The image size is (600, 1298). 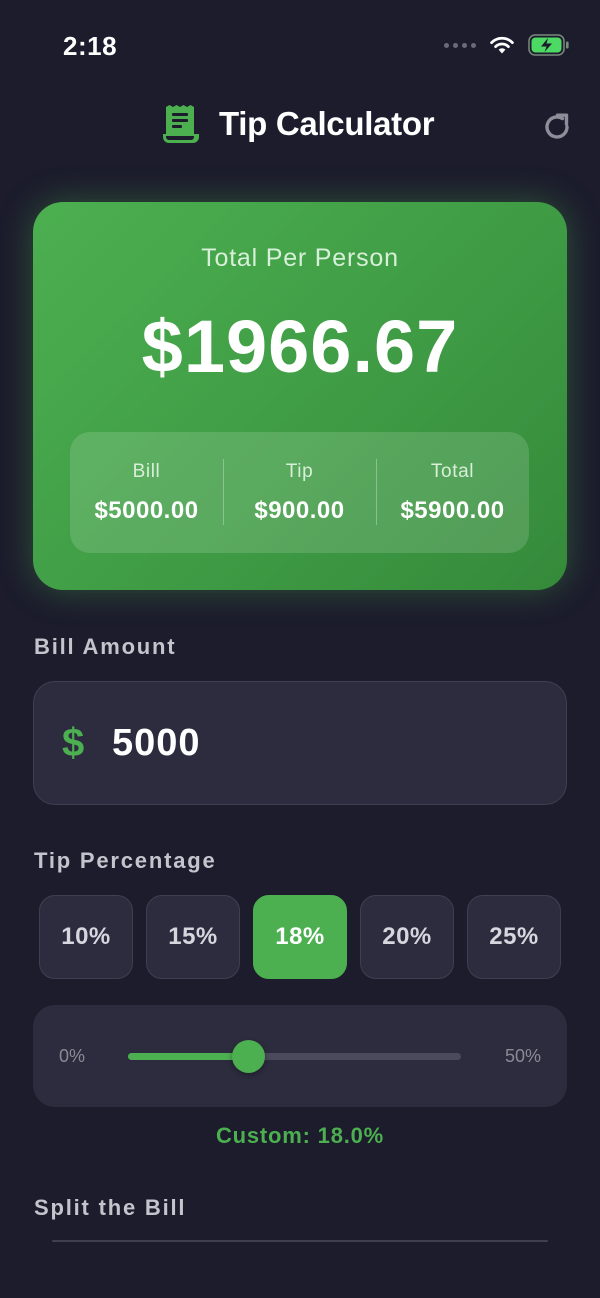 What do you see at coordinates (156, 742) in the screenshot?
I see `bill-amount-value: 5000` at bounding box center [156, 742].